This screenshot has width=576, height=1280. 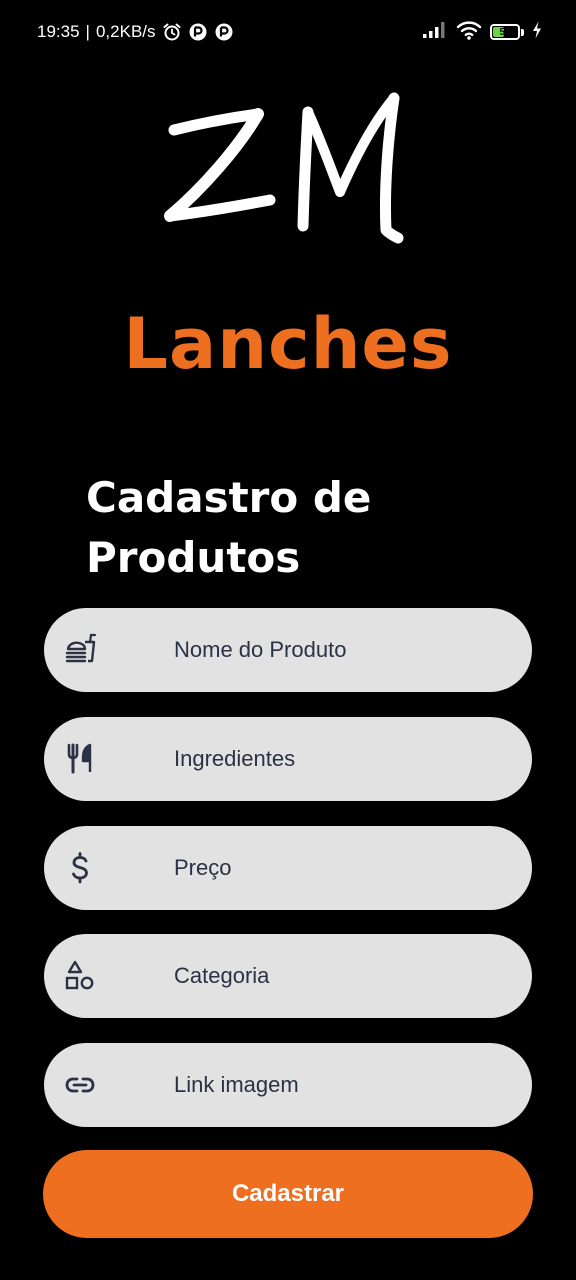 I want to click on link-icon, so click(x=80, y=1085).